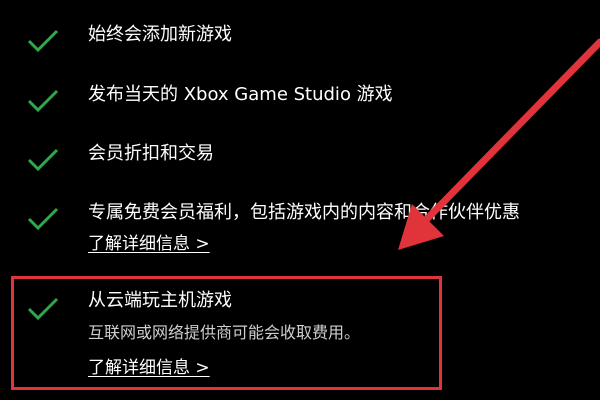  Describe the element at coordinates (300, 40) in the screenshot. I see `benefit-item-new-games: 始终会添加新游戏` at that location.